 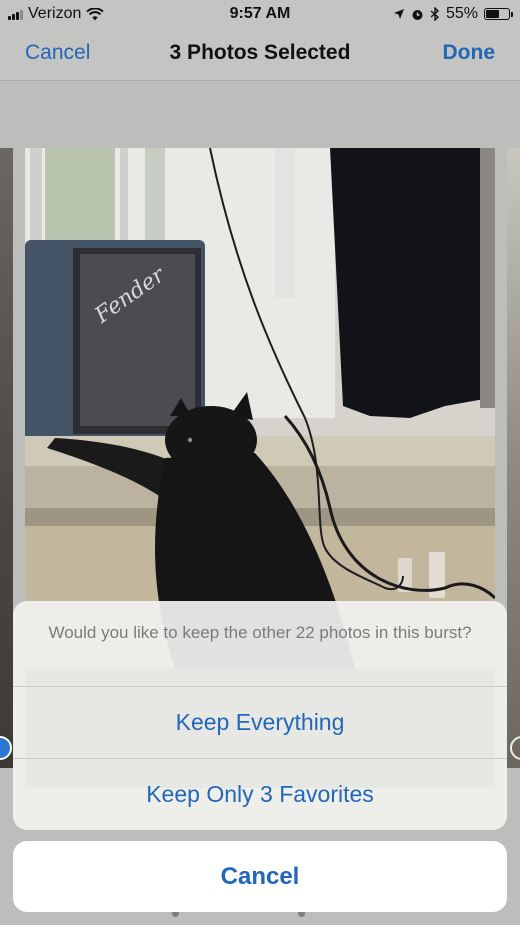 I want to click on location-arrow-icon, so click(x=398, y=14).